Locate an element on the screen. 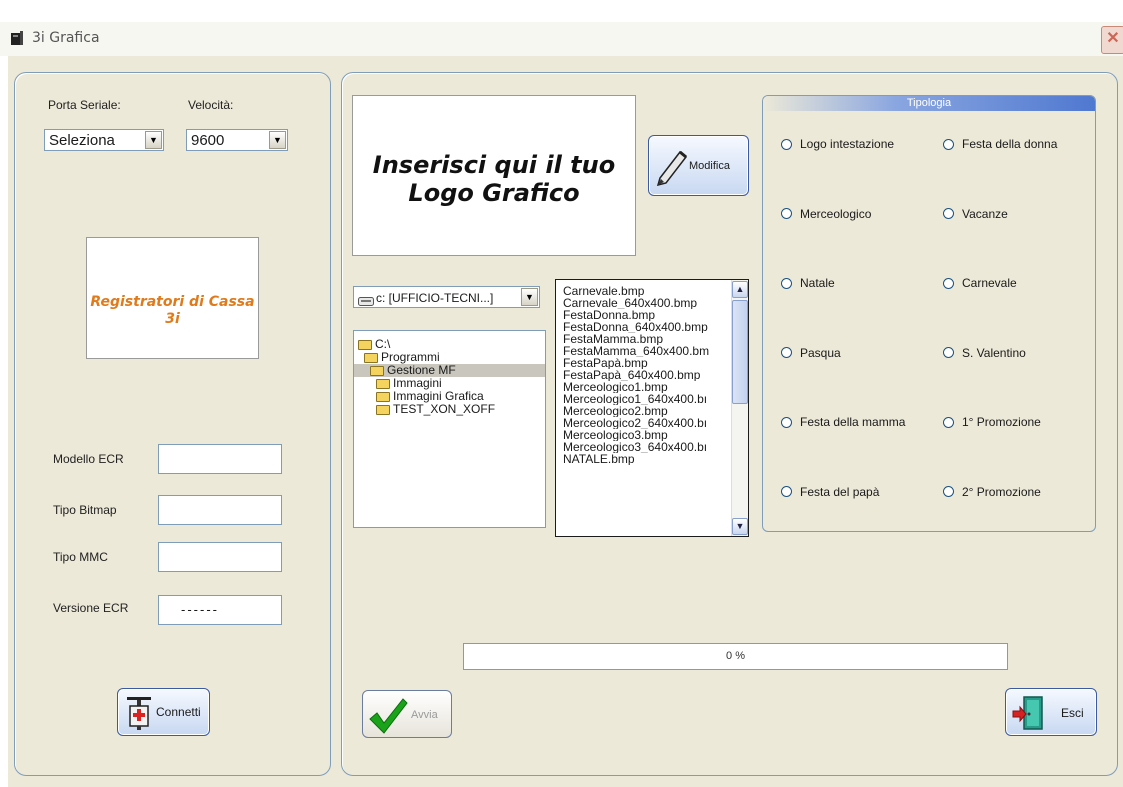 The width and height of the screenshot is (1123, 787). folder-label: Gestione MF is located at coordinates (421, 370).